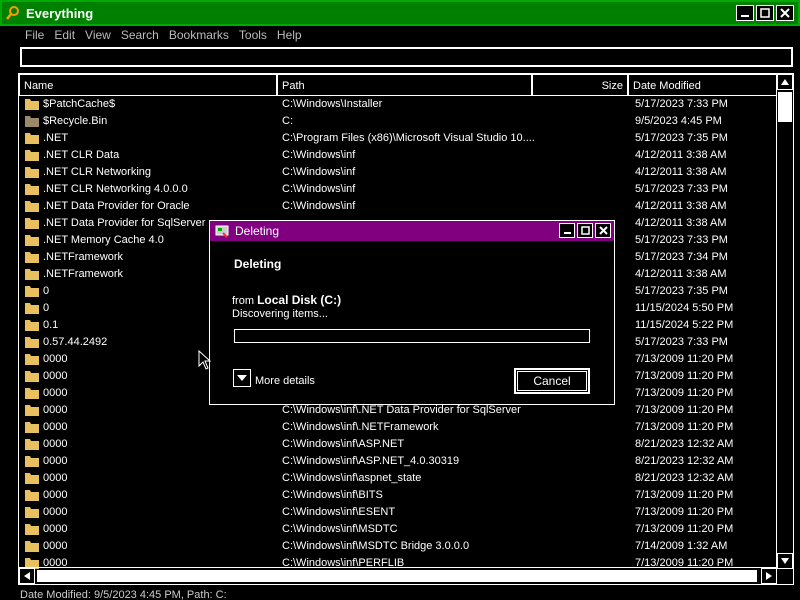  I want to click on horizontal-scroll-thumb, so click(397, 576).